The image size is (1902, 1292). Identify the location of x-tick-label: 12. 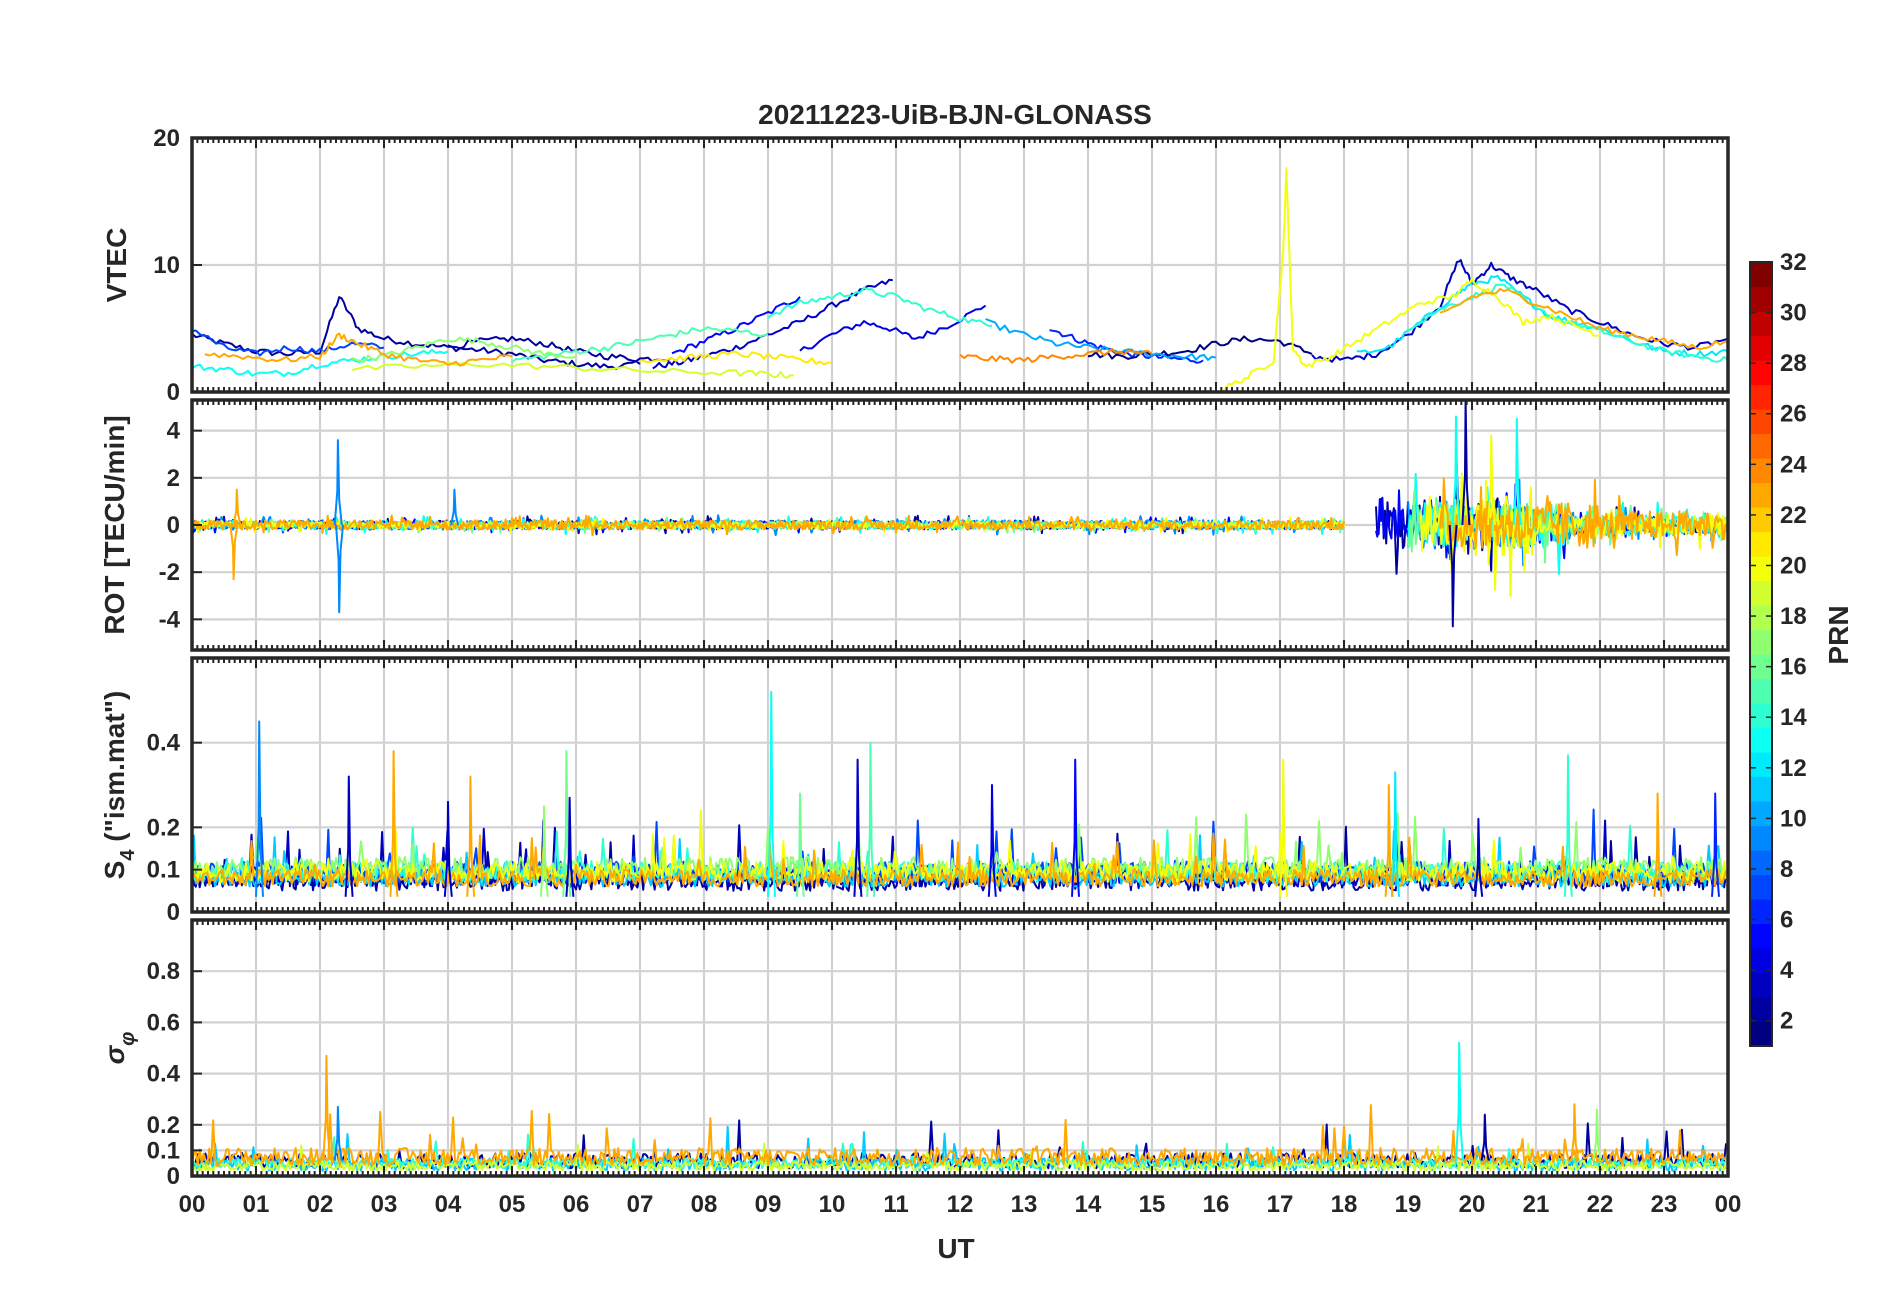
(960, 1204).